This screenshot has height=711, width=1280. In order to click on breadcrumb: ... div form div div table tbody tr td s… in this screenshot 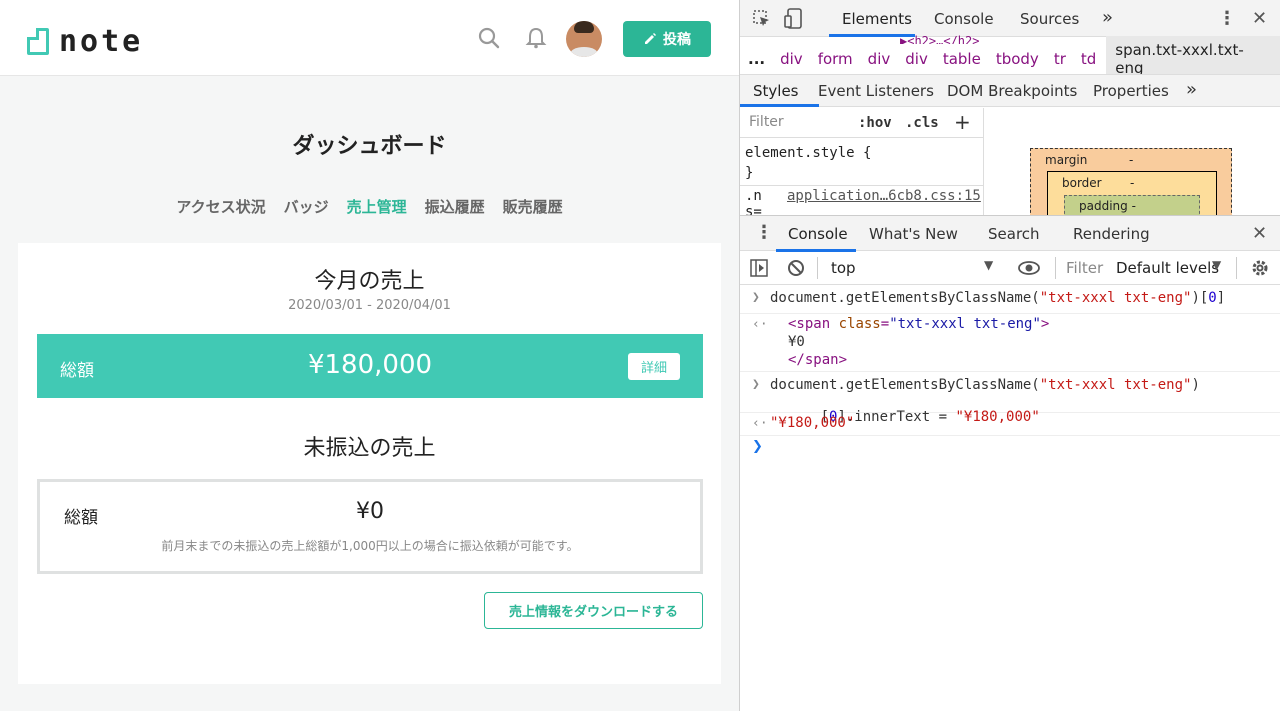, I will do `click(1010, 59)`.